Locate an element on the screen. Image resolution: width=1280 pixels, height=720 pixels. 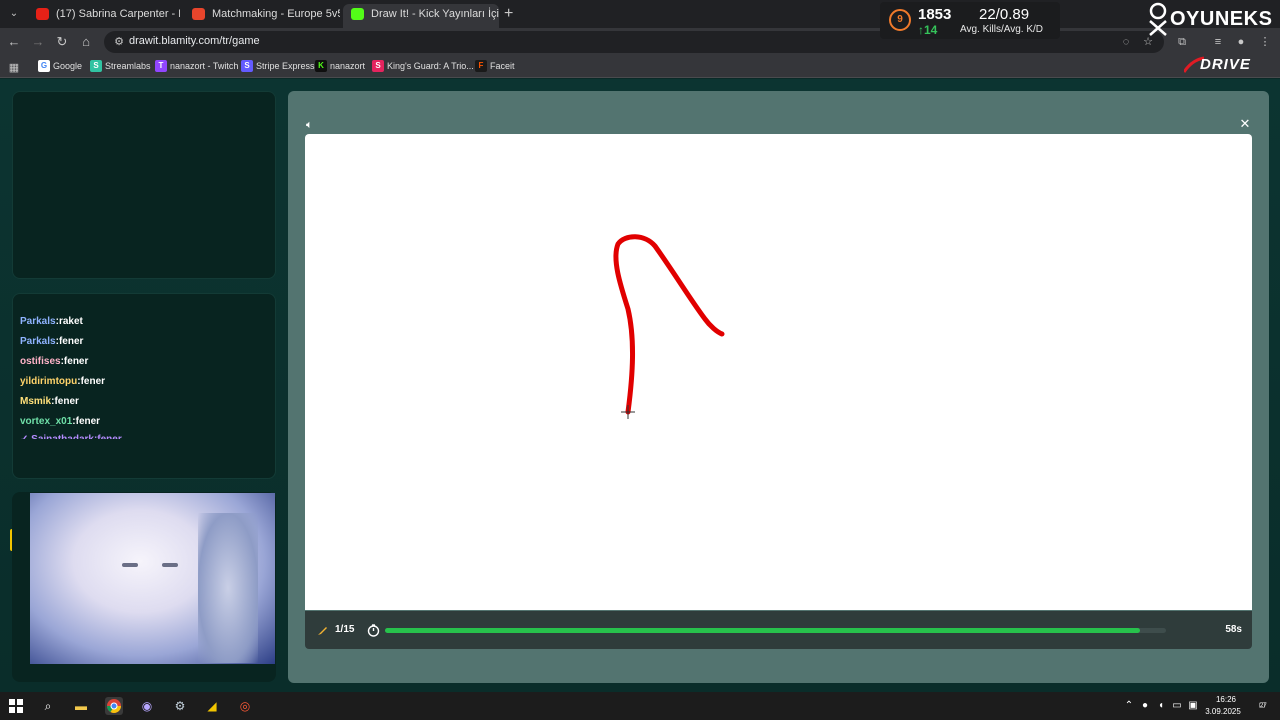
eye-off-icon: ◌ is located at coordinates (1126, 42).